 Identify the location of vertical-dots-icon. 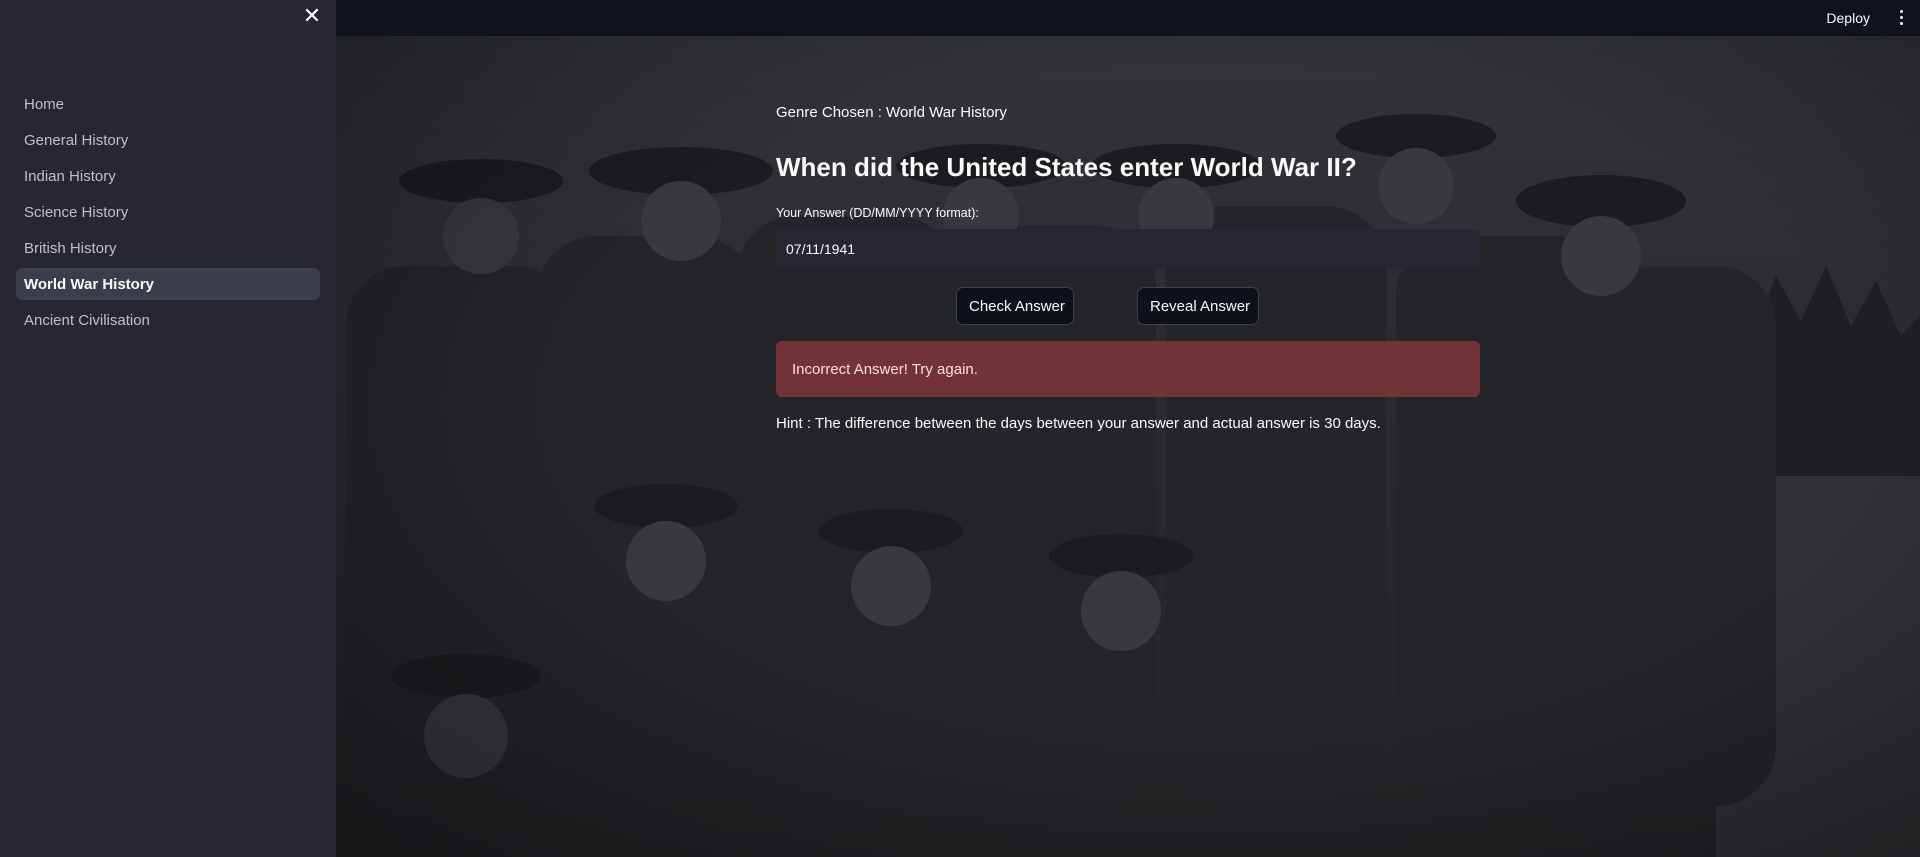
(1901, 17).